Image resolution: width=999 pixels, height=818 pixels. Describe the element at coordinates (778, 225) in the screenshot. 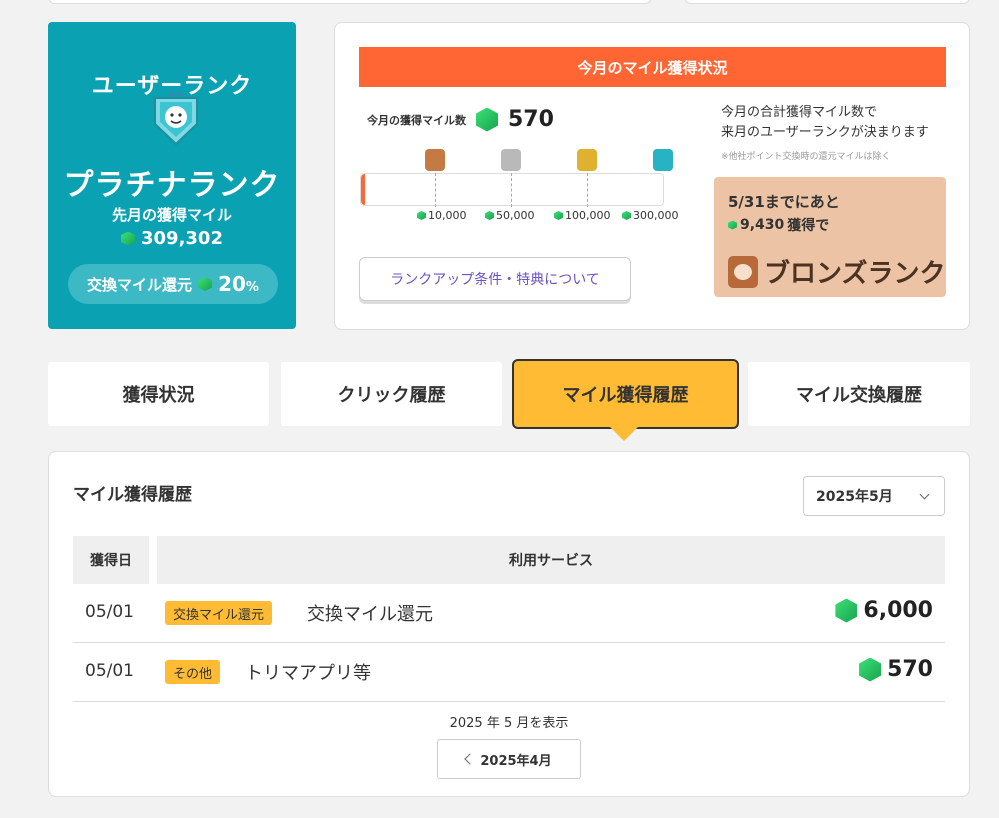

I see `next-rank-required: 9,430 獲得で` at that location.